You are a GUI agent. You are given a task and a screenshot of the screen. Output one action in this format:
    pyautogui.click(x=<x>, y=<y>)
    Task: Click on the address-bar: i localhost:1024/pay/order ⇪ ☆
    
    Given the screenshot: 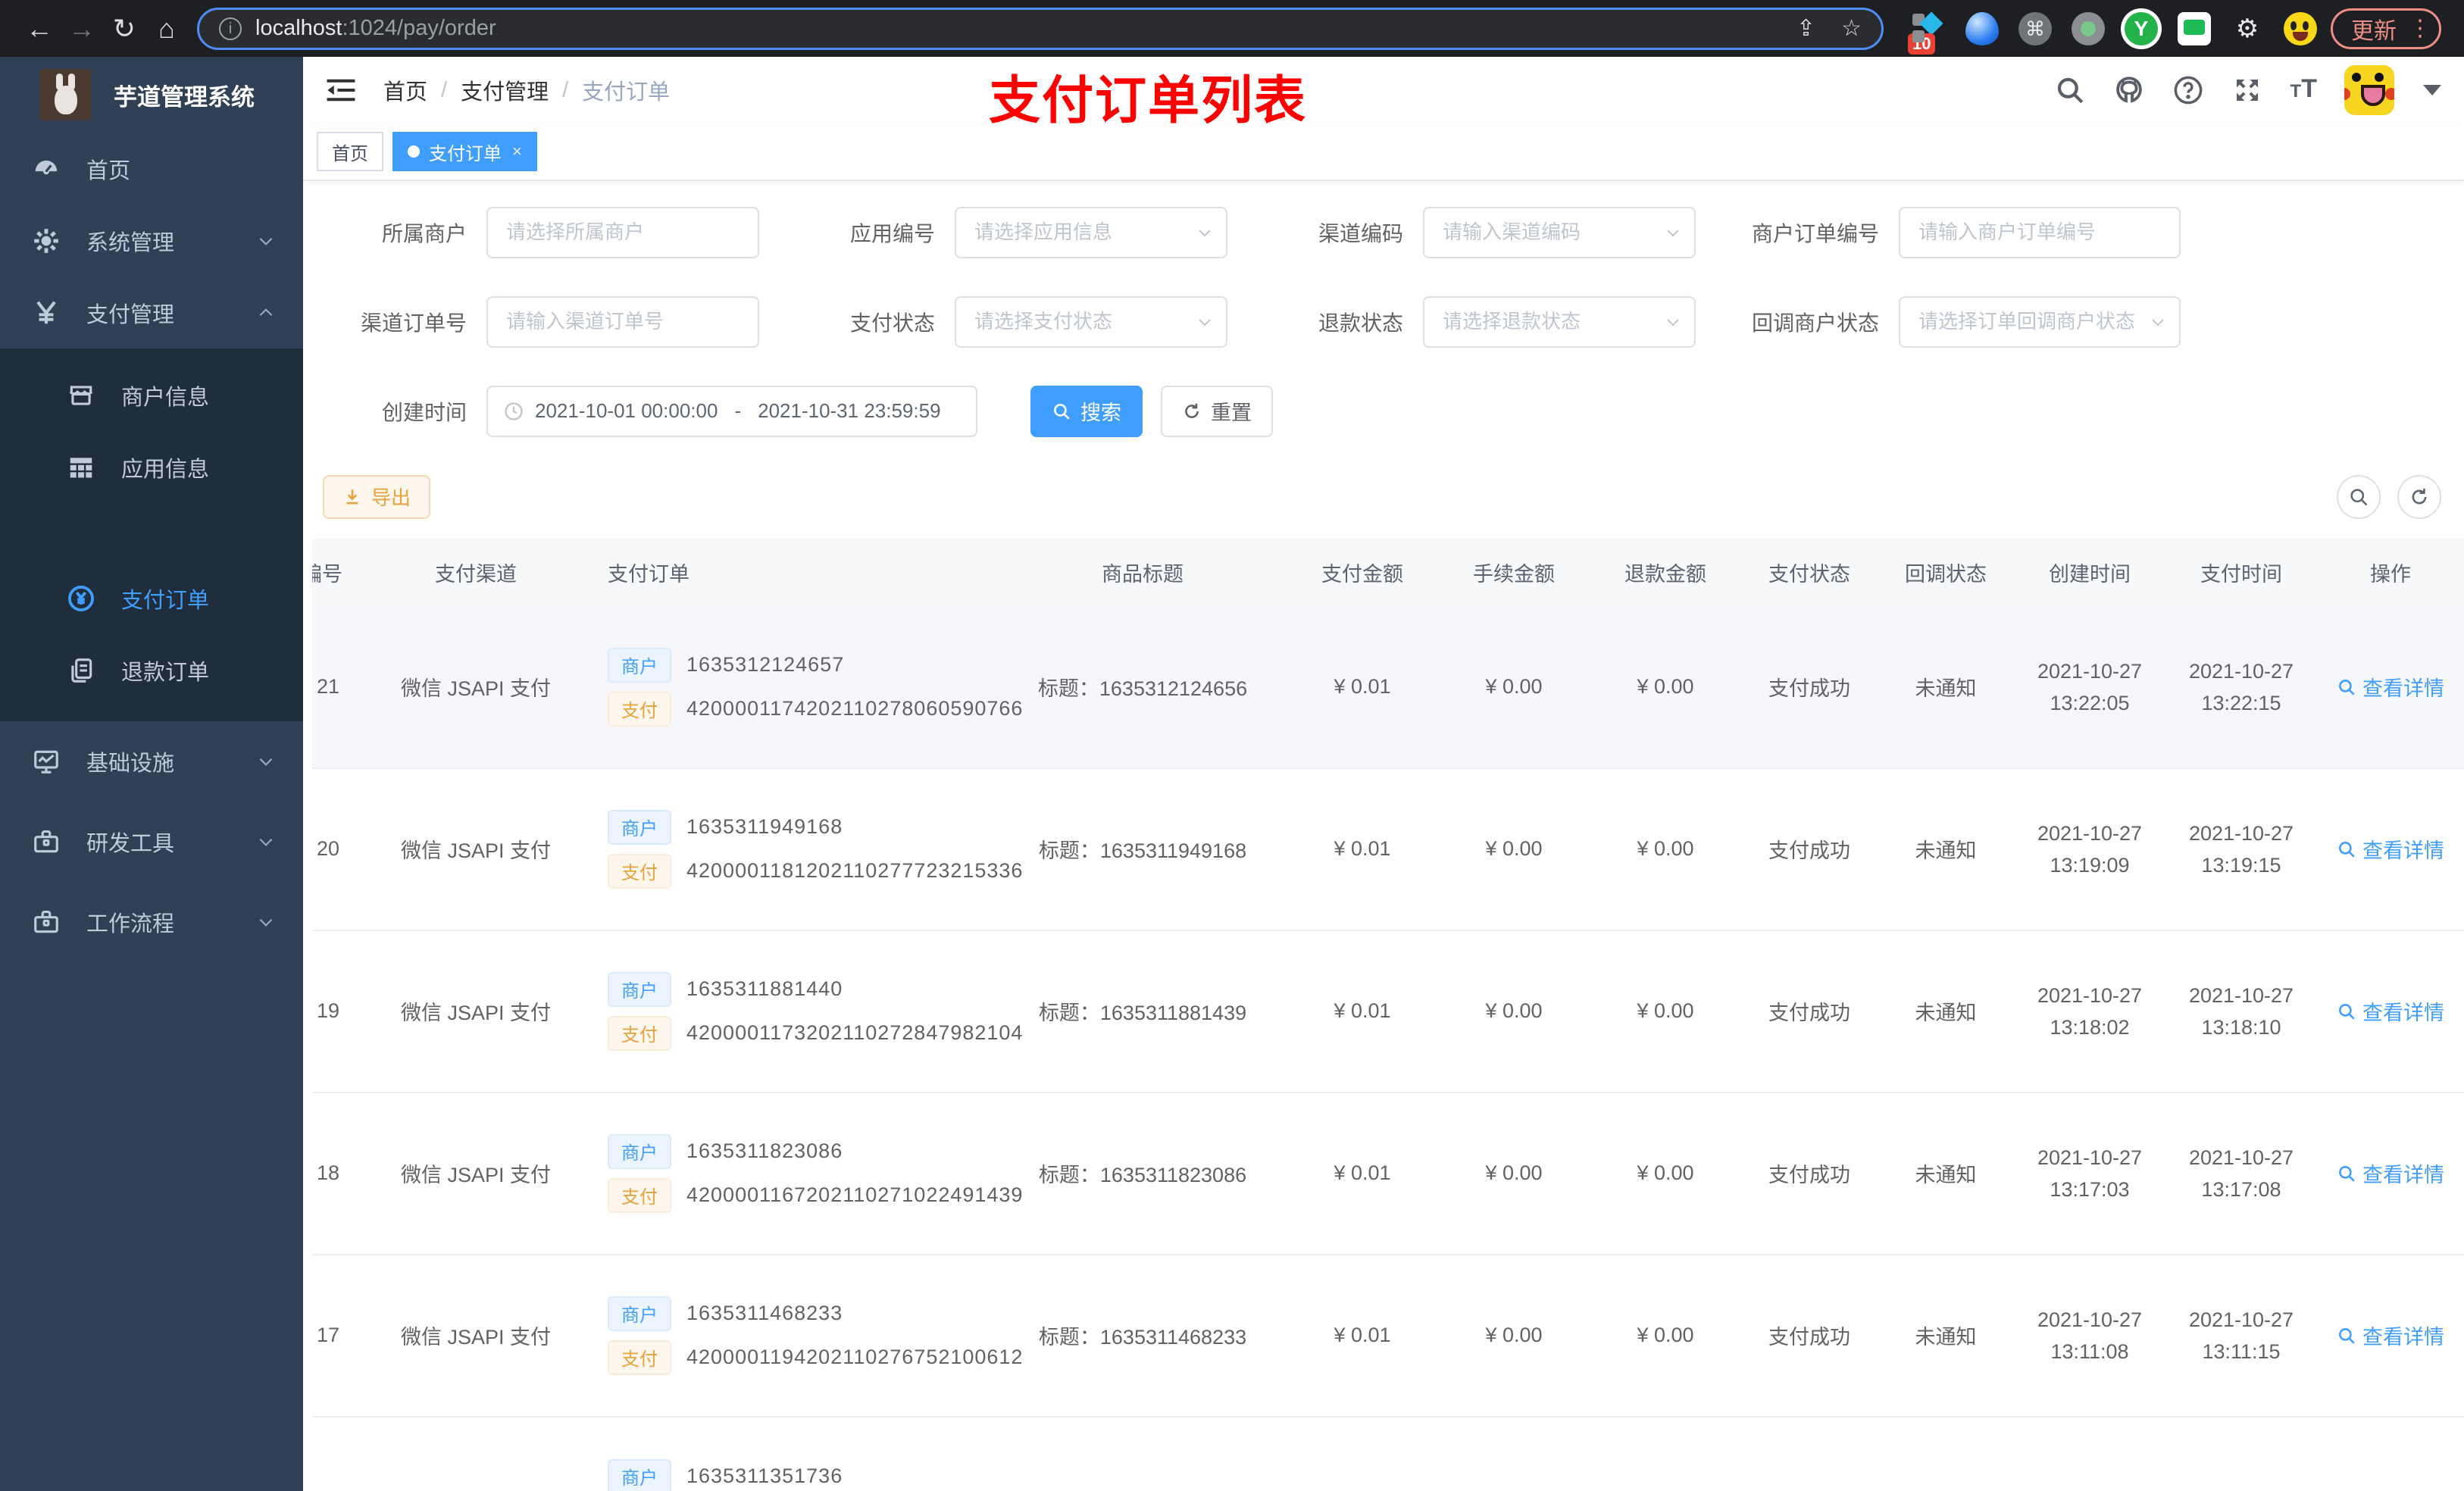 What is the action you would take?
    pyautogui.click(x=1040, y=28)
    